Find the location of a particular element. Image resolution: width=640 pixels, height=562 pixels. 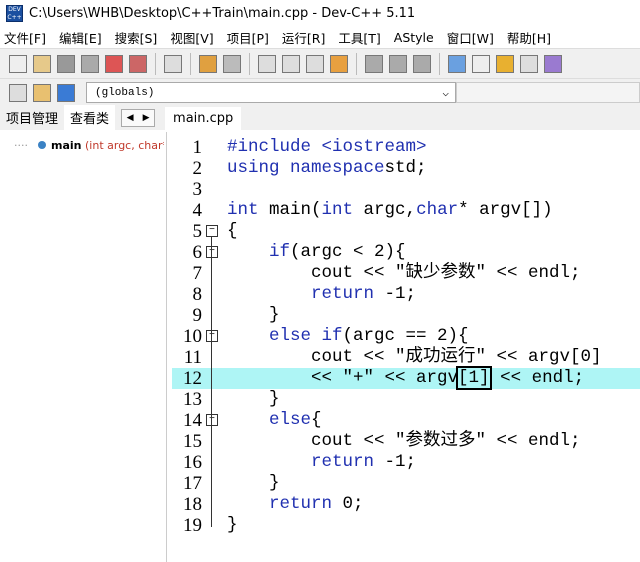

line-number: 6 is located at coordinates (197, 252).